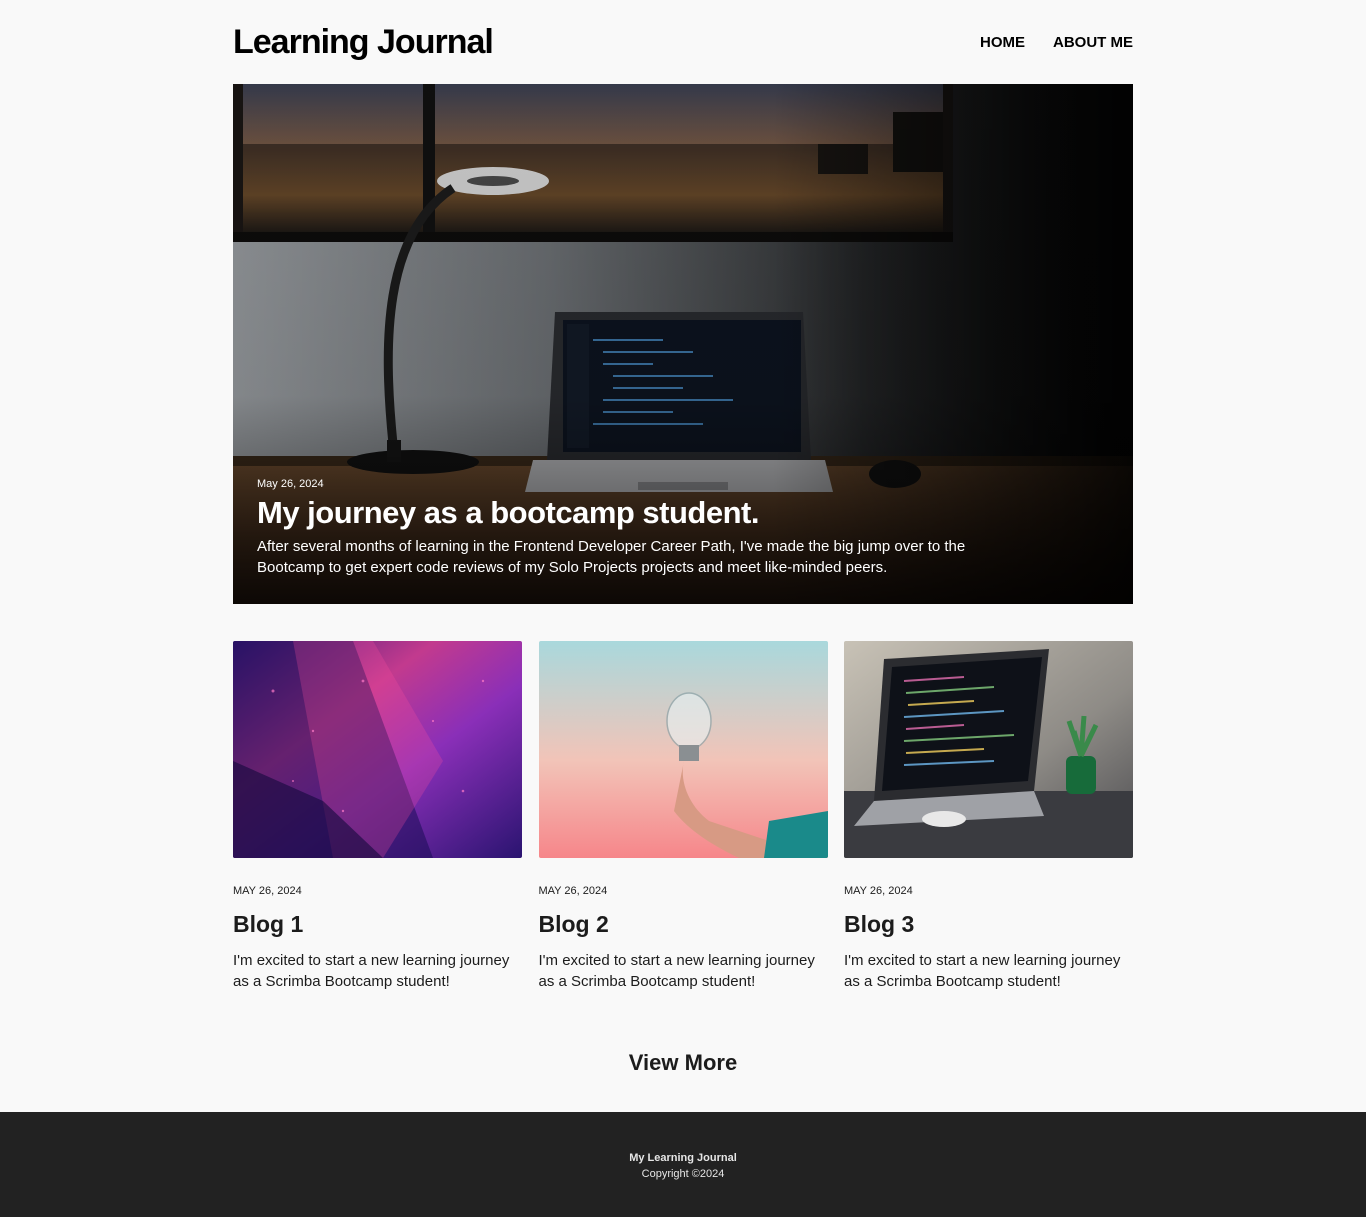 This screenshot has width=1366, height=1217. Describe the element at coordinates (988, 749) in the screenshot. I see `blog-image-laptop-code` at that location.